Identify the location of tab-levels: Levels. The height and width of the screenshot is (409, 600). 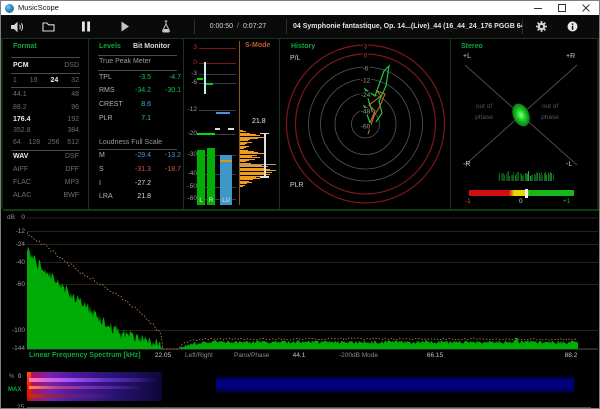
(110, 46).